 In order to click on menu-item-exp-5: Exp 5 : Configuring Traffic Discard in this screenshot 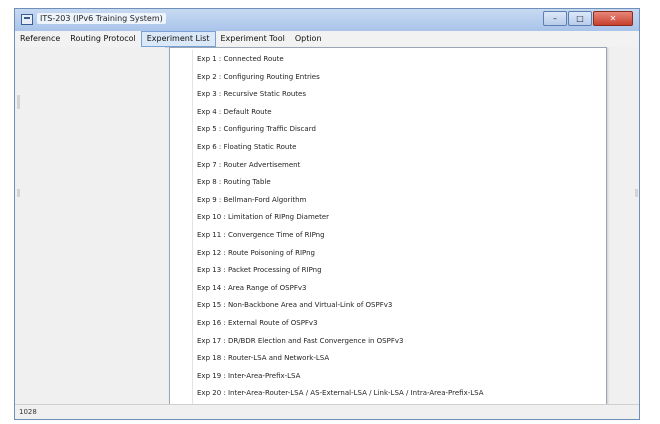, I will do `click(388, 130)`.